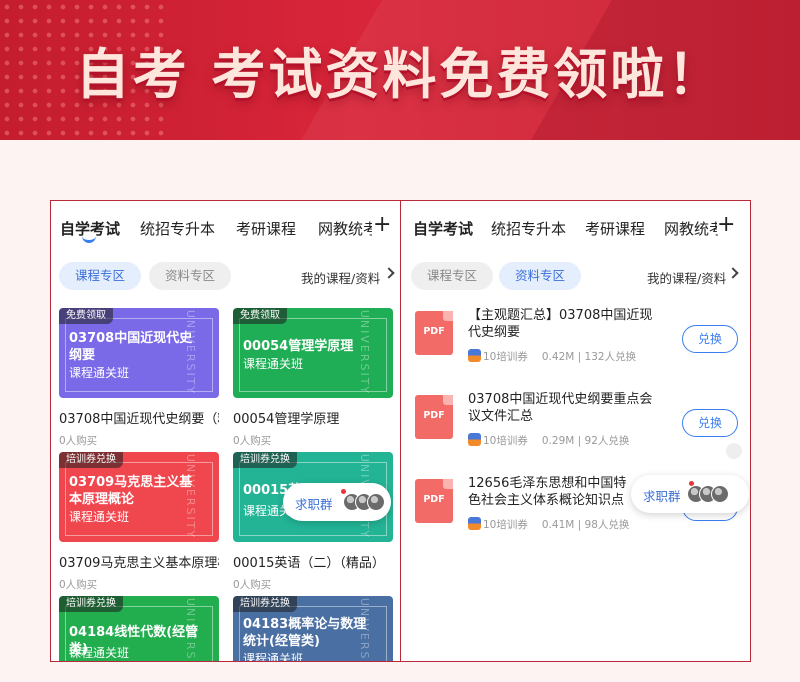 The image size is (800, 682). I want to click on course-name: 00054管理学原理, so click(313, 417).